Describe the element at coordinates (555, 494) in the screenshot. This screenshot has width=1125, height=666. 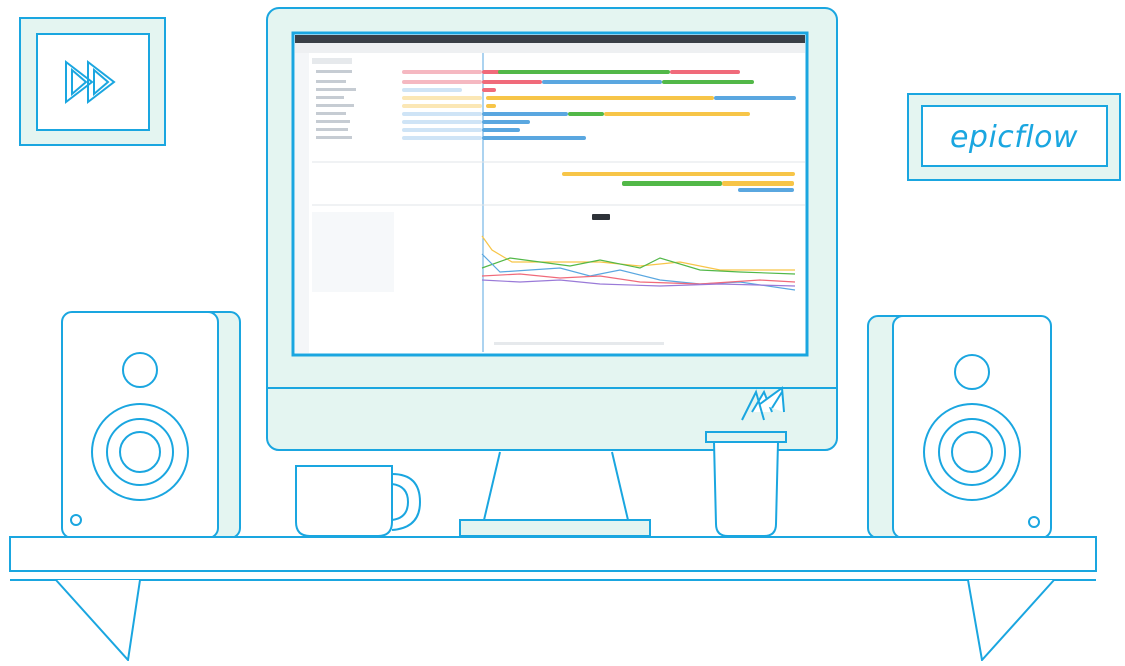
I see `monitor-stand` at that location.